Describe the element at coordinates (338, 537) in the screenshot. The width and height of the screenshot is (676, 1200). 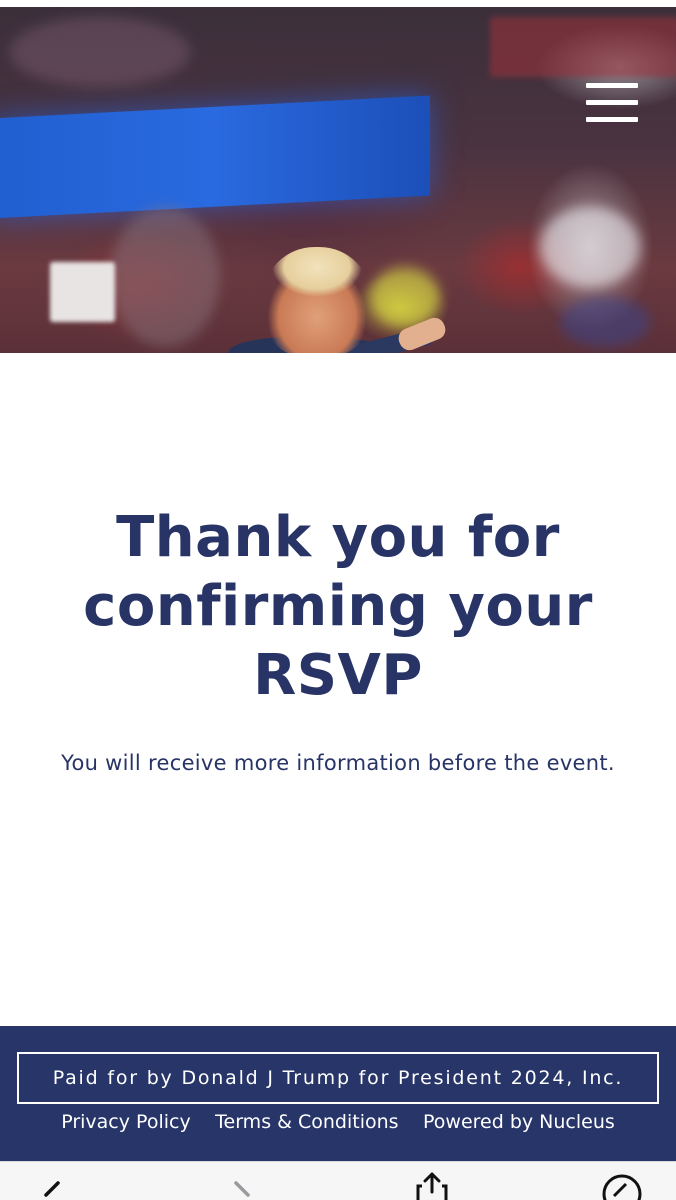
I see `headline-line: Thank you for` at that location.